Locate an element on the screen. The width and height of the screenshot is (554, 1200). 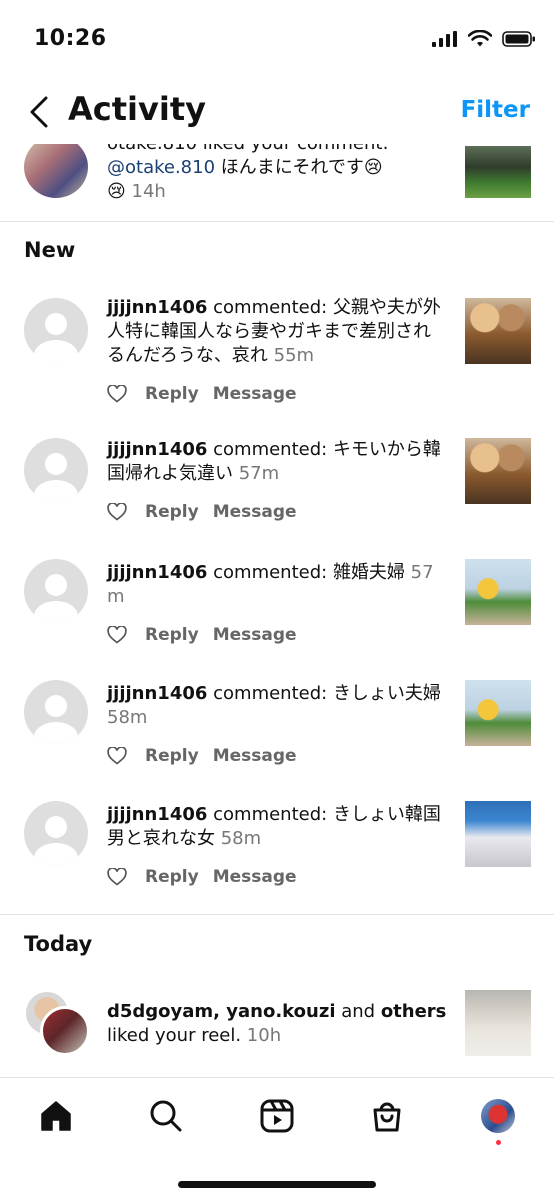
reels-icon is located at coordinates (277, 1116).